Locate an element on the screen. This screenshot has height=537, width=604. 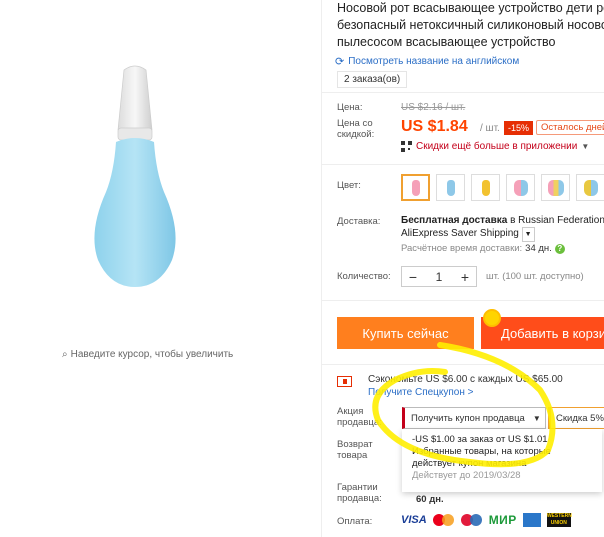
coupon-valid-until: Действует до 2019/03/28 is located at coordinates (466, 475).